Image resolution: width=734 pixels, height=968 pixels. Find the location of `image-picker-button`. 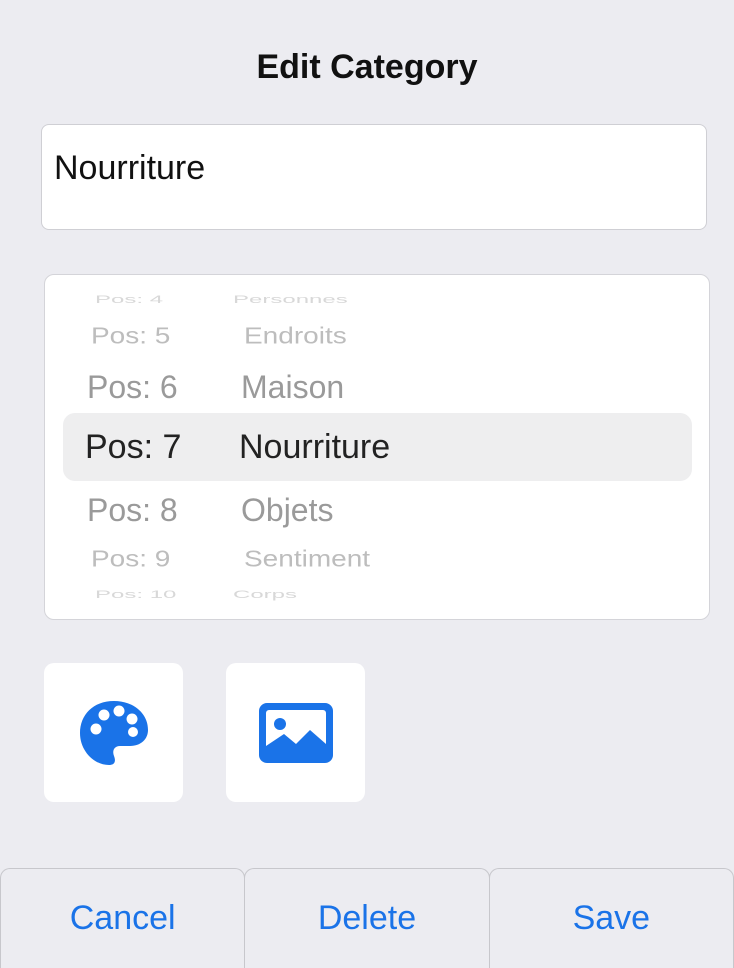

image-picker-button is located at coordinates (295, 732).